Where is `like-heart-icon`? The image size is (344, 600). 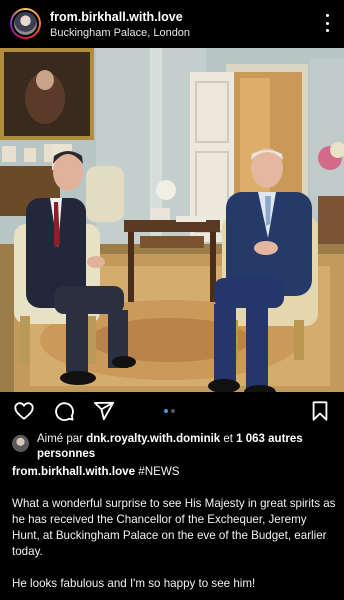
like-heart-icon is located at coordinates (24, 411).